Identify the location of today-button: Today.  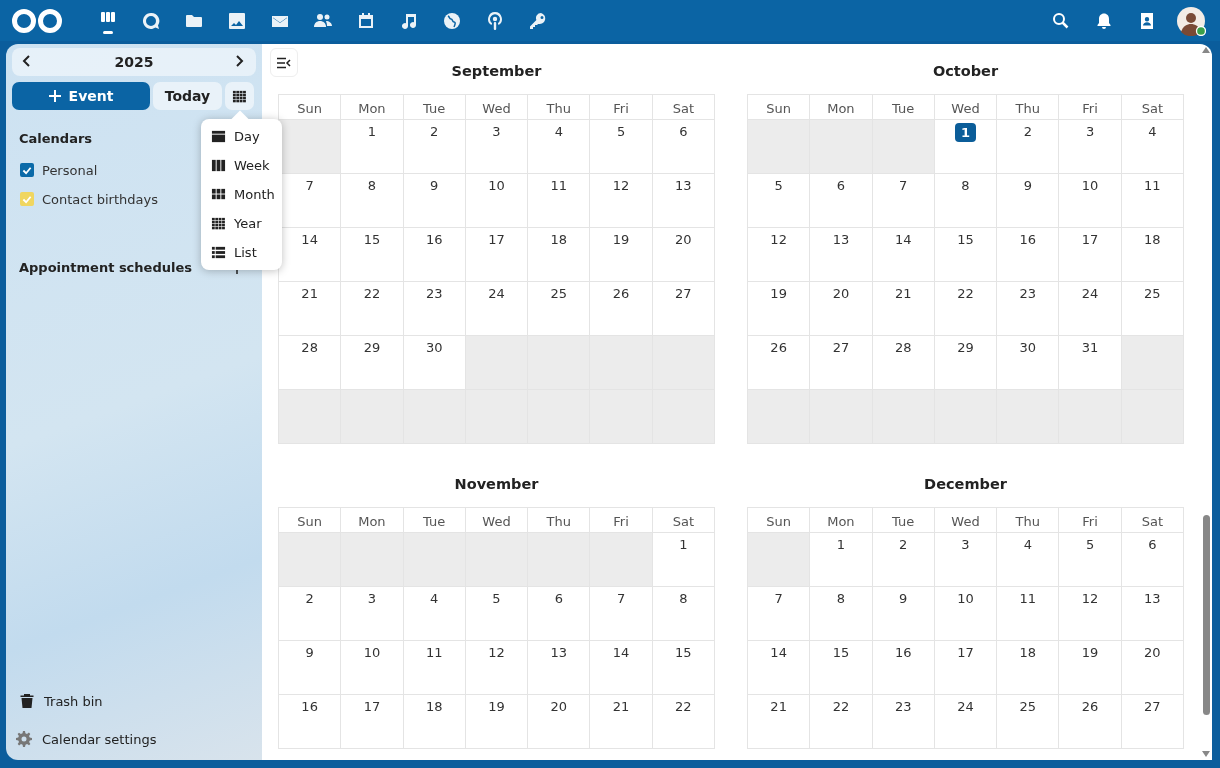
(187, 96).